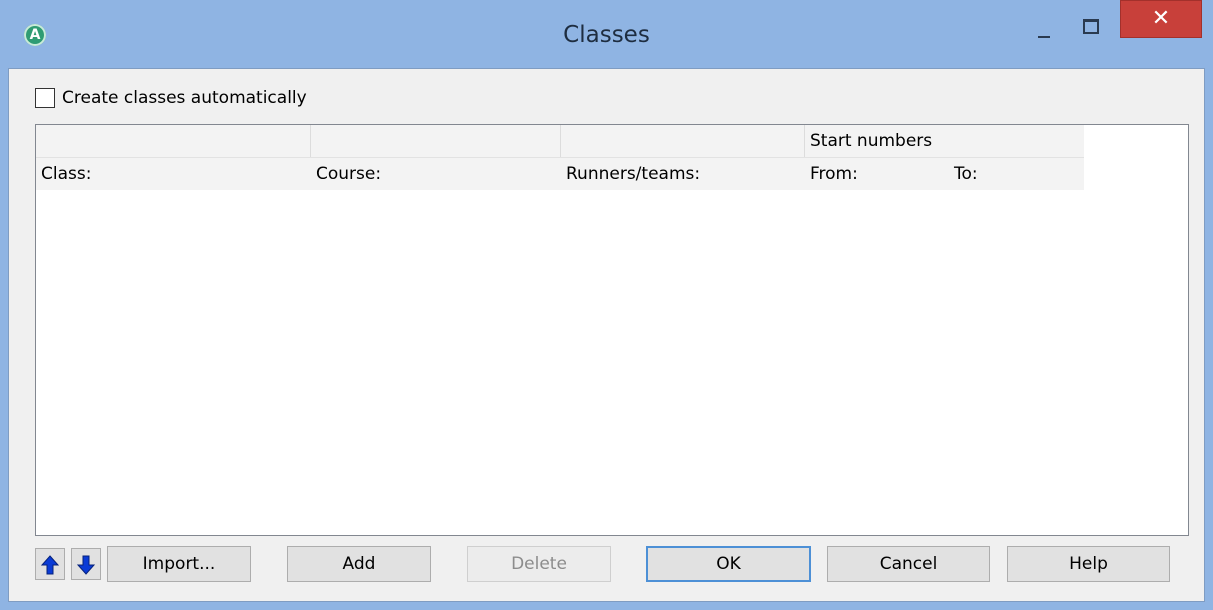 Image resolution: width=1213 pixels, height=610 pixels. What do you see at coordinates (45, 98) in the screenshot?
I see `create-classes-automatically-checkbox` at bounding box center [45, 98].